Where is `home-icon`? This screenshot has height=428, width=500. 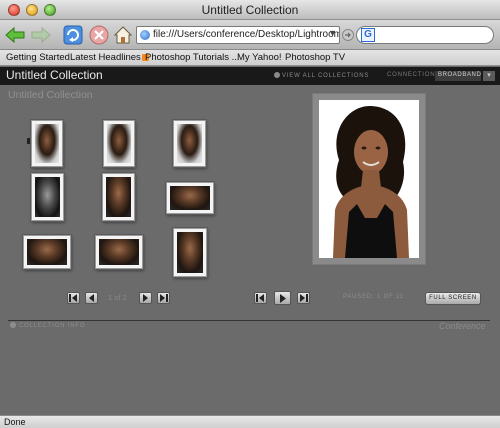
home-icon is located at coordinates (123, 35).